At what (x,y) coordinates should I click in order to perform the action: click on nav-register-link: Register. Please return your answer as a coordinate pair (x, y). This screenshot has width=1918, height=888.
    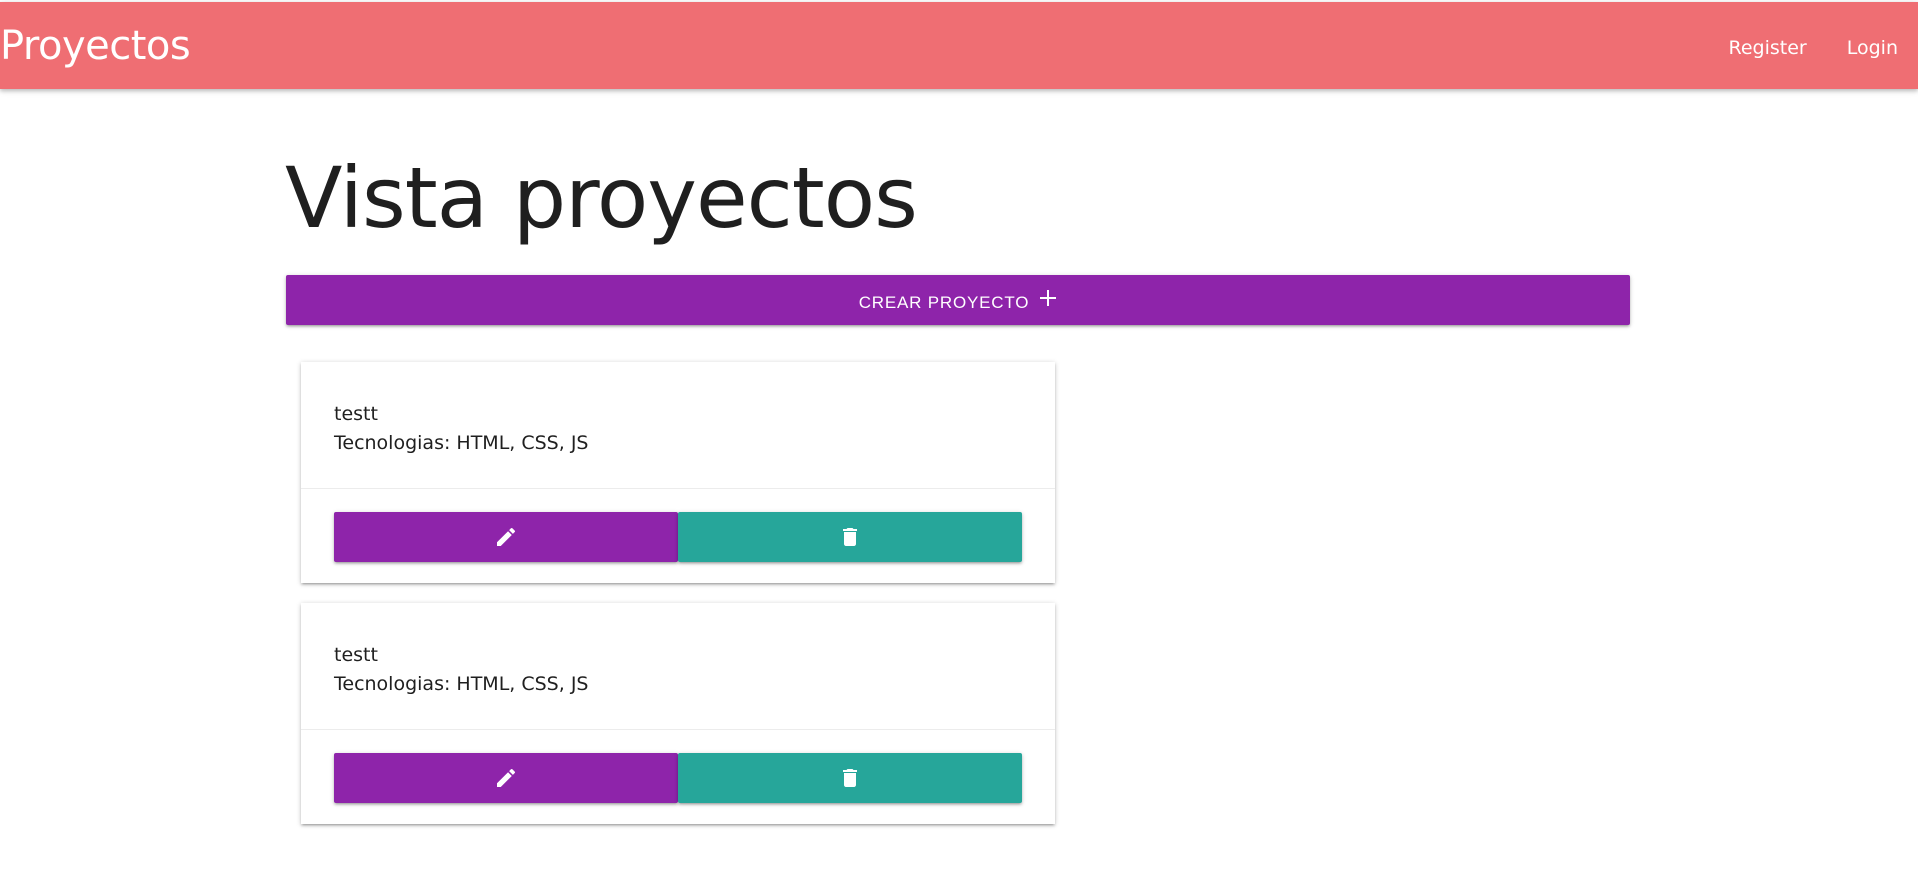
    Looking at the image, I should click on (1768, 45).